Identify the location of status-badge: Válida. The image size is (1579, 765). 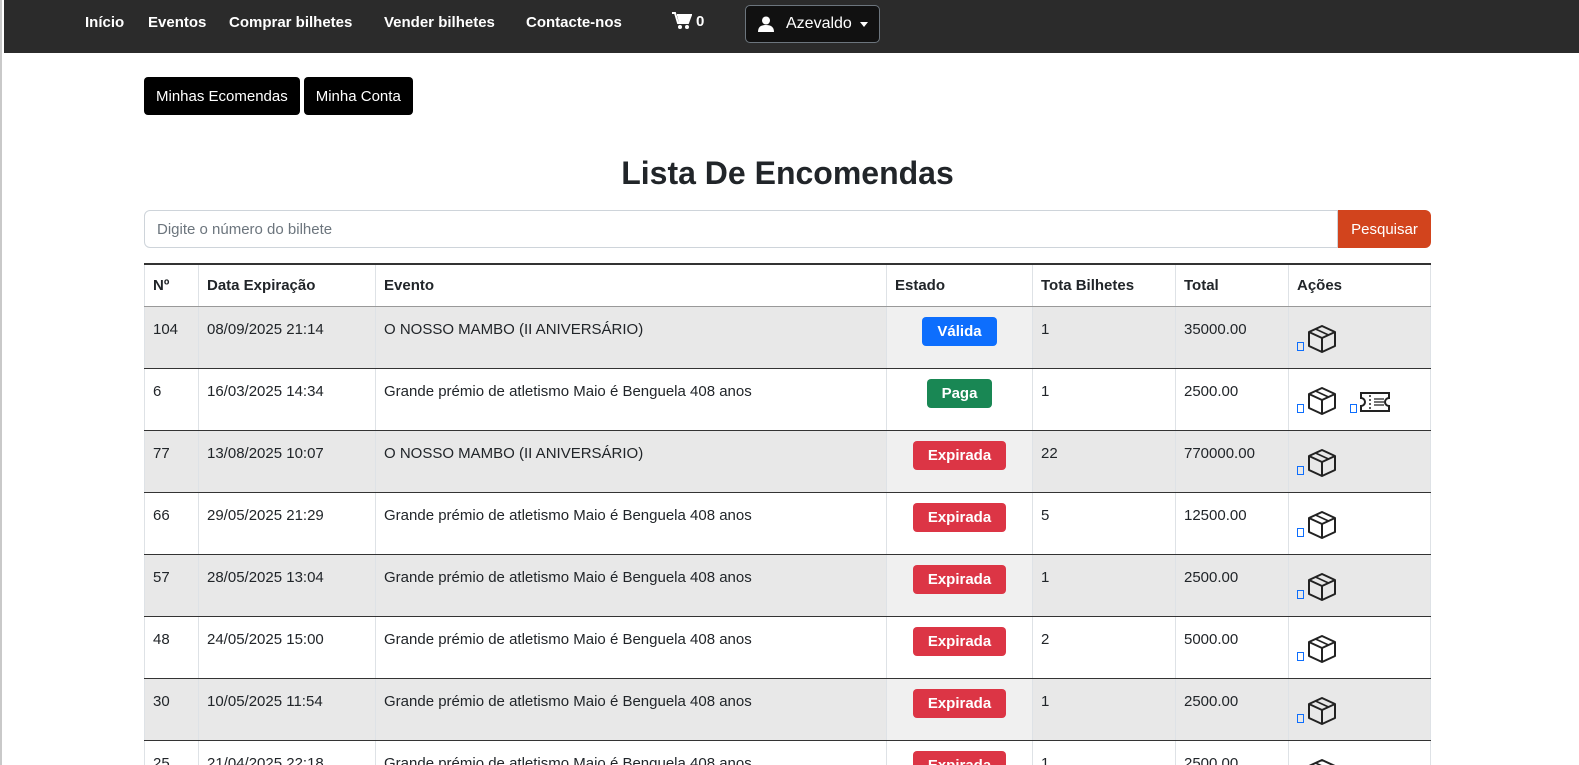
(959, 331).